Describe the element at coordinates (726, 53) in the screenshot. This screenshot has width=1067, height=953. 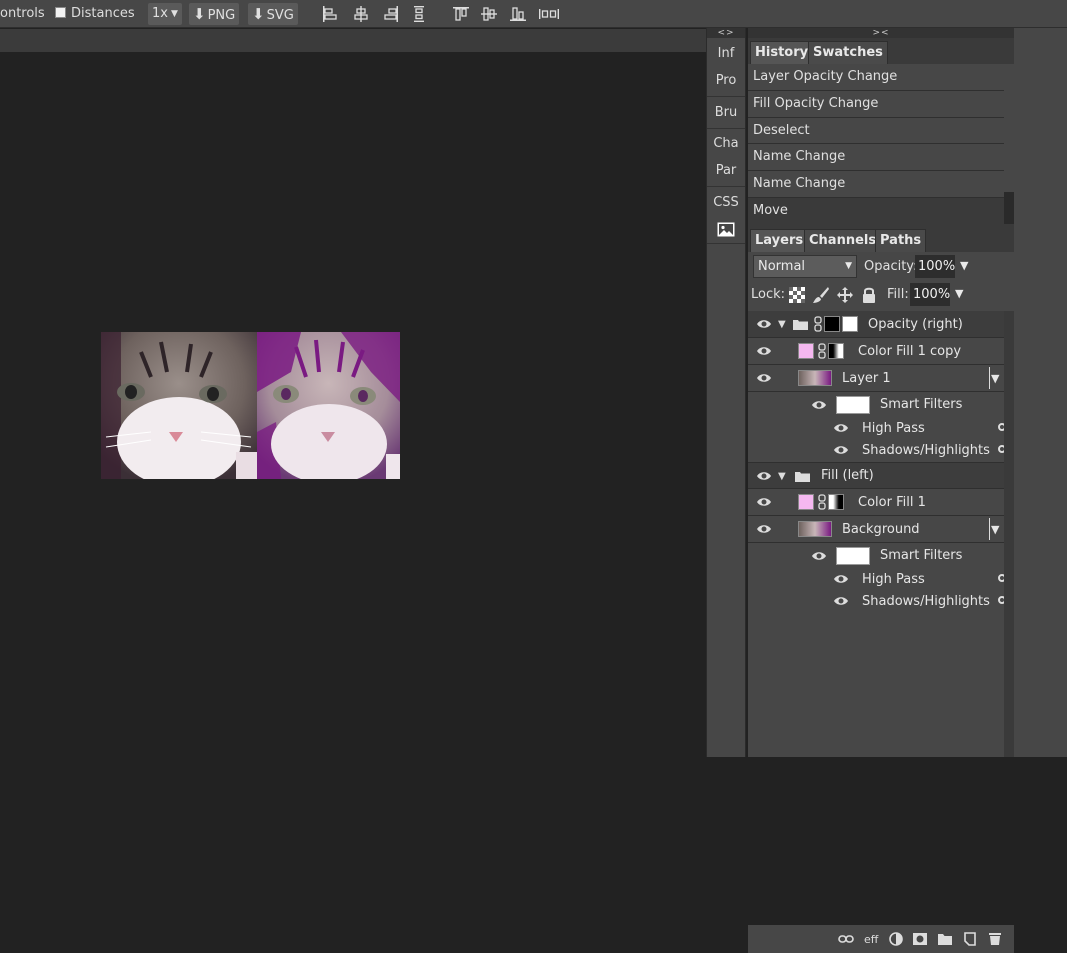
I see `panel-info-button: Inf` at that location.